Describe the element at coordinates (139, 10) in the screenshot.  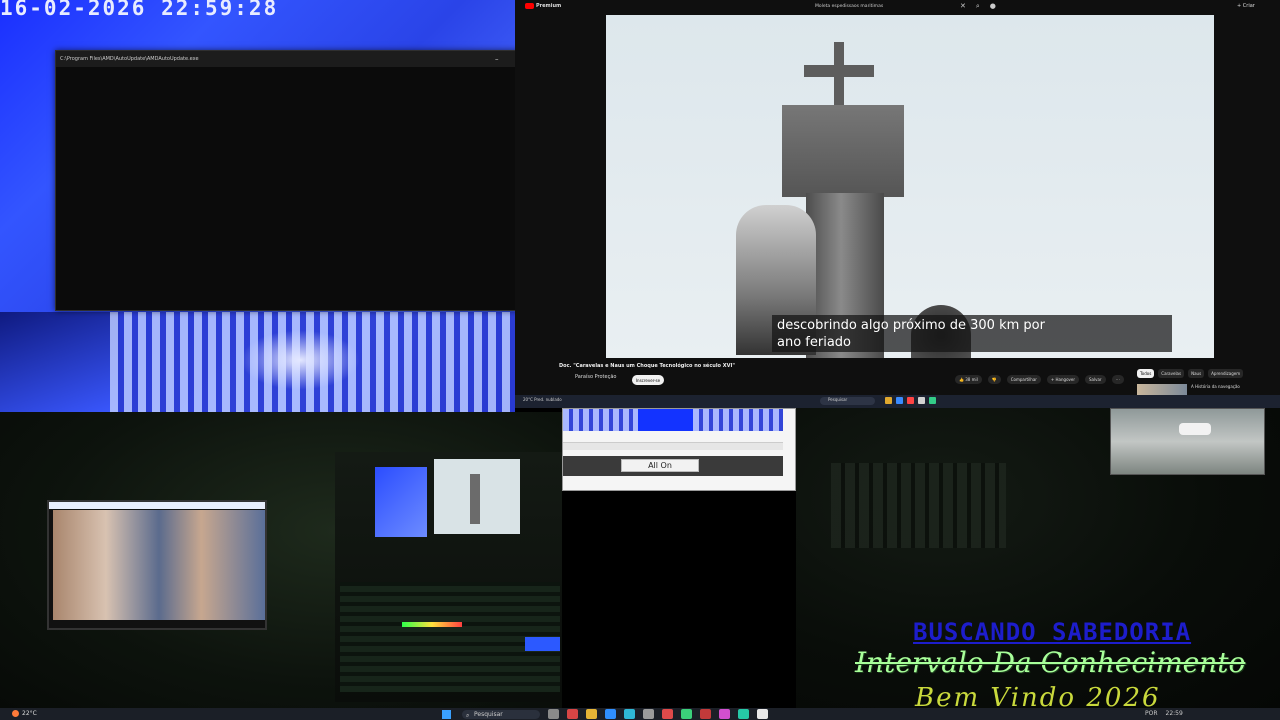
I see `camera-timestamp: 16-02-2026 22:59:28` at that location.